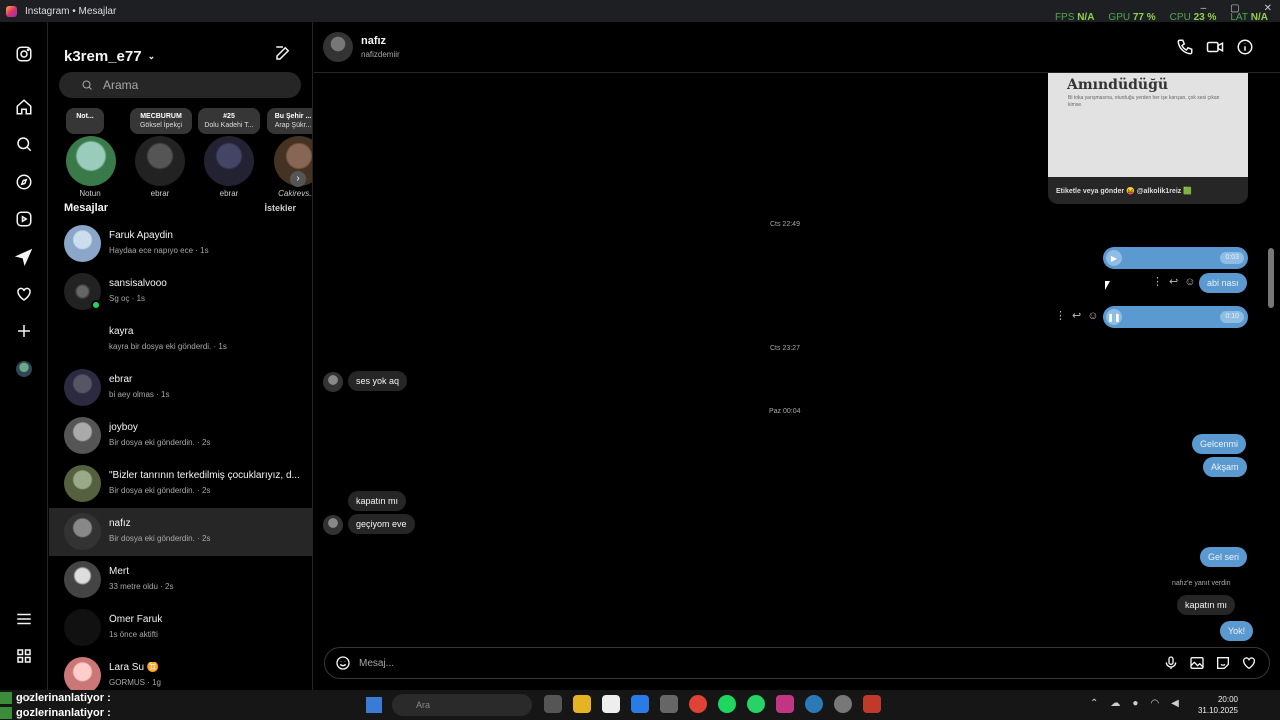  I want to click on messages-icon, so click(24, 257).